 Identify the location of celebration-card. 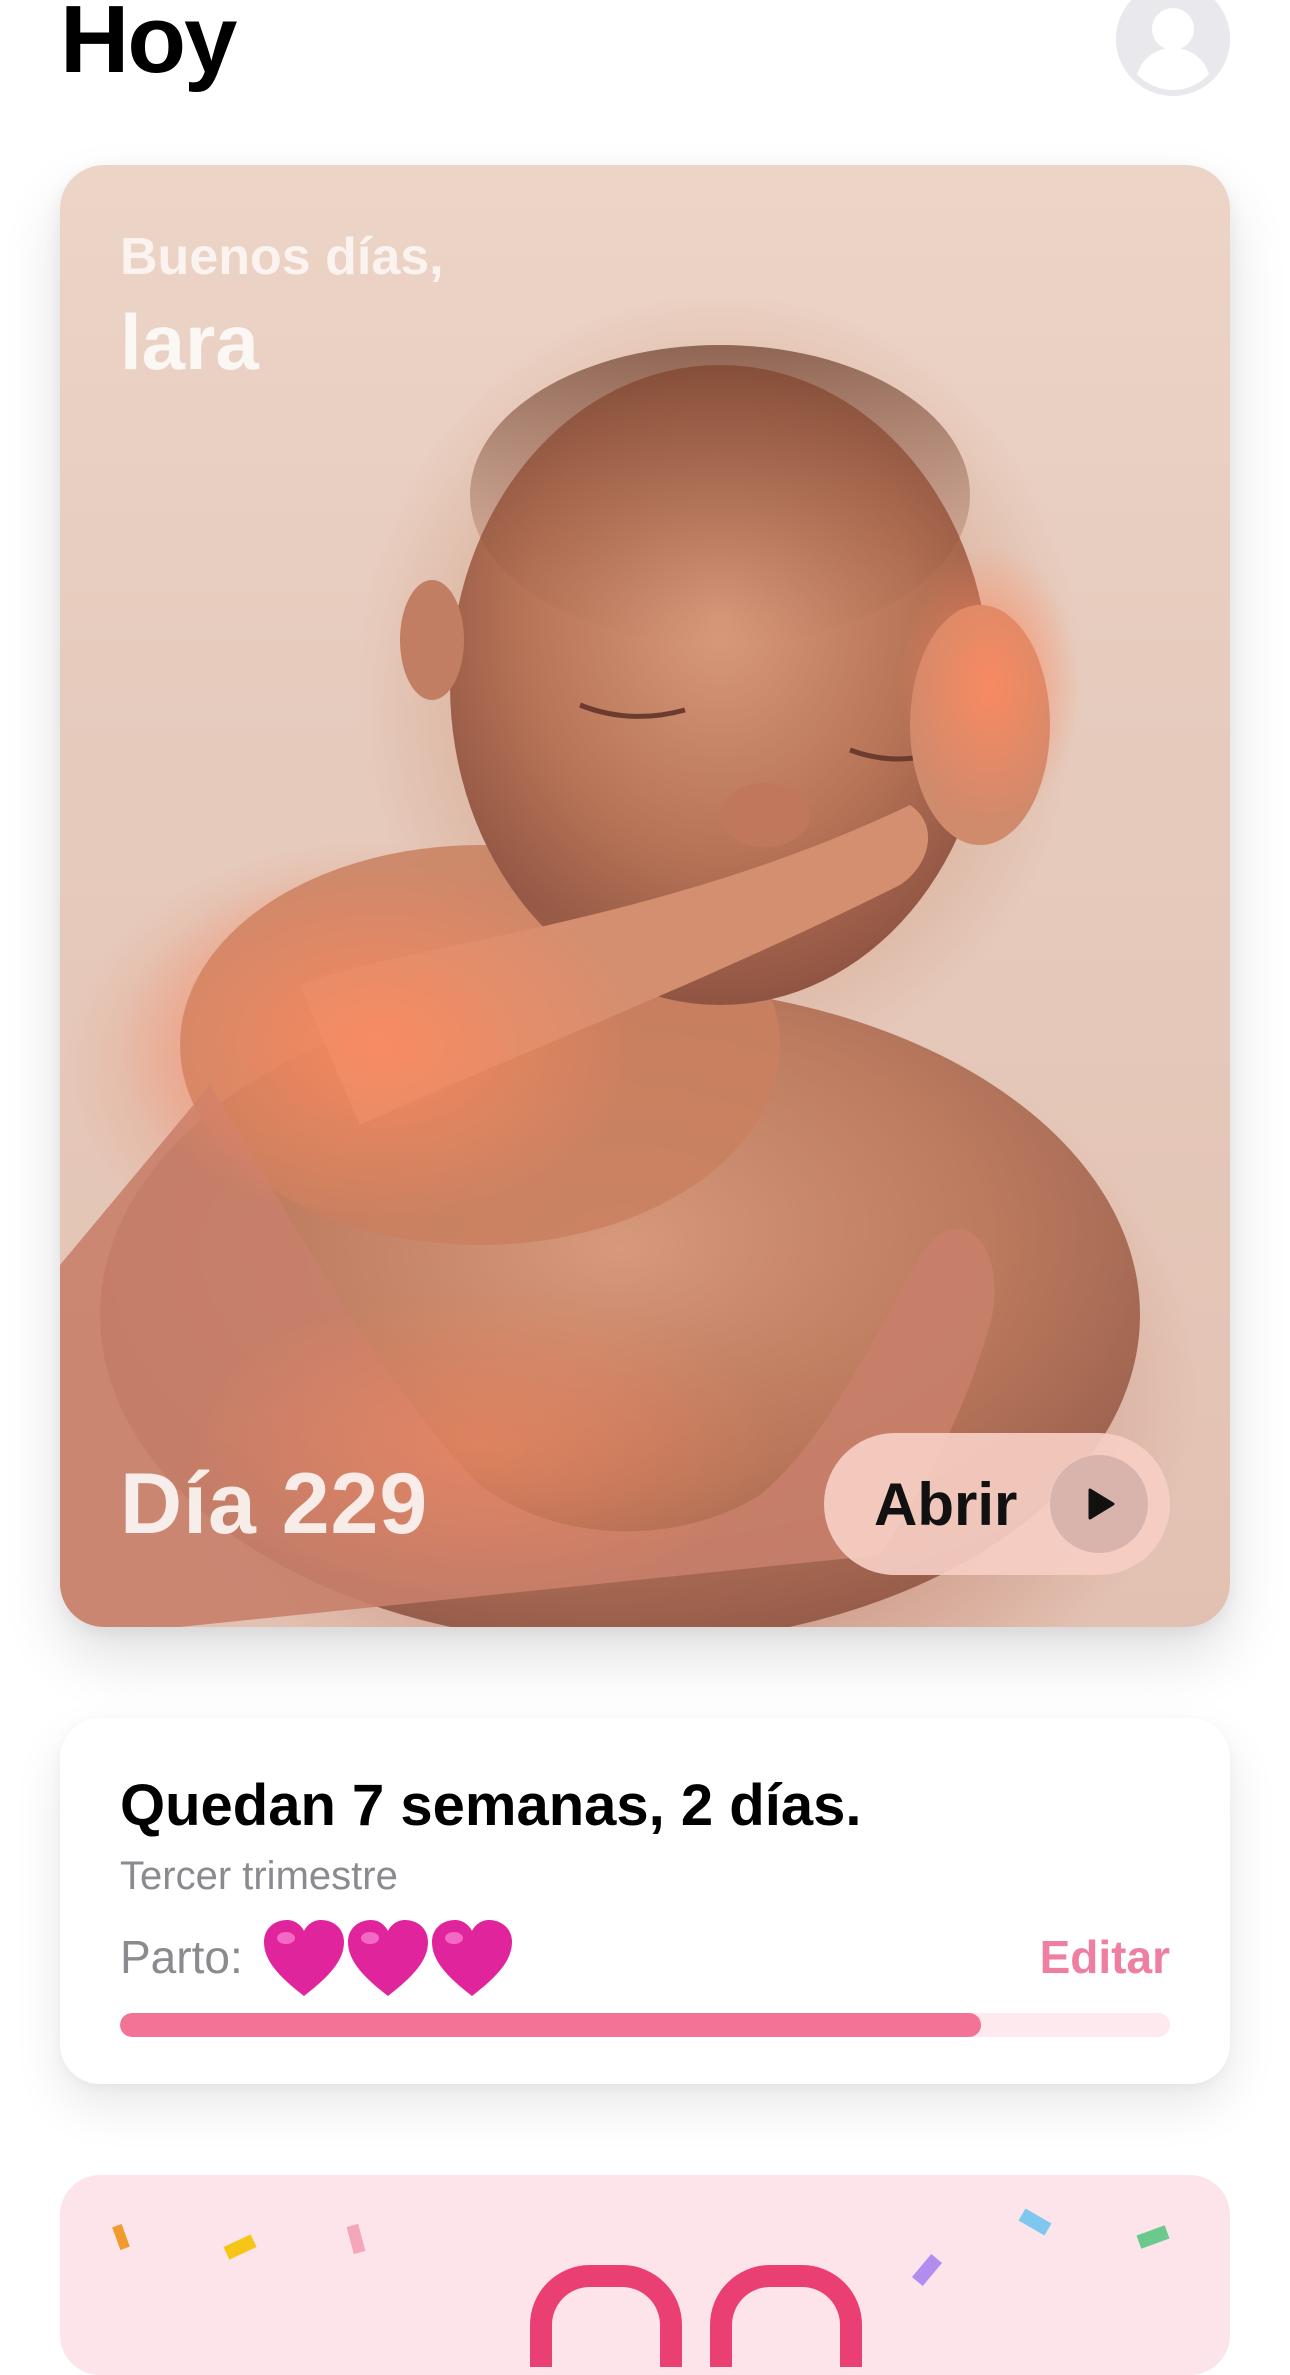
(645, 2275).